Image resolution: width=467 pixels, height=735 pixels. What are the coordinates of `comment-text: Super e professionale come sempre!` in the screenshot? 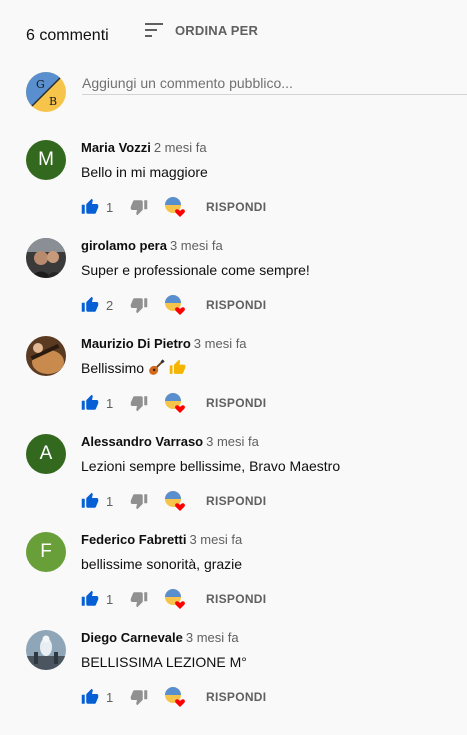 It's located at (195, 270).